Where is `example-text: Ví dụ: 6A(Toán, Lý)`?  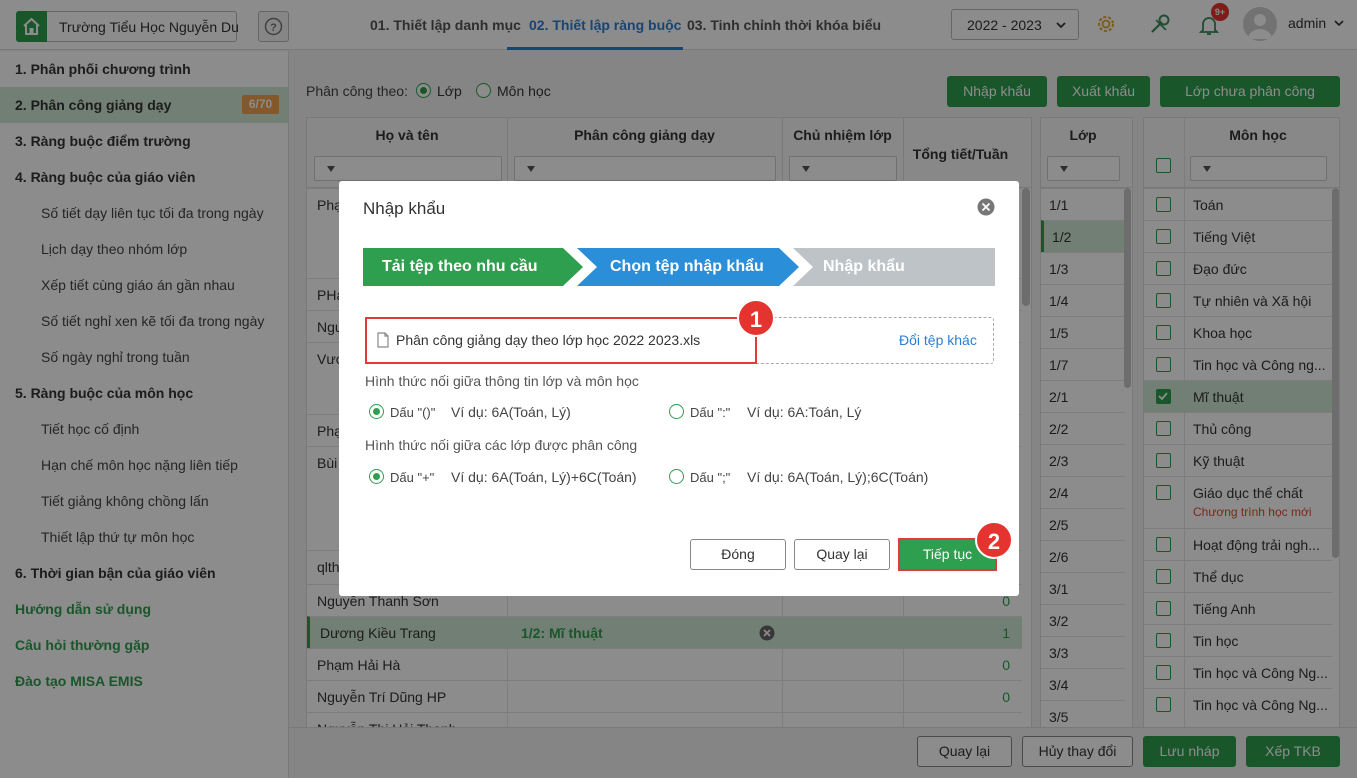 example-text: Ví dụ: 6A(Toán, Lý) is located at coordinates (511, 412).